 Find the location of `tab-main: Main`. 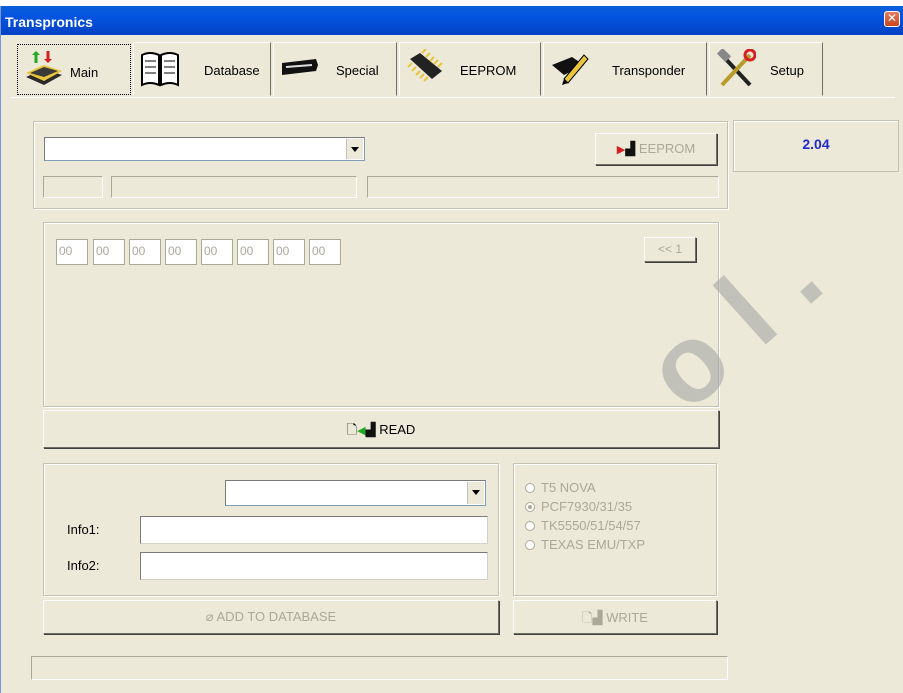

tab-main: Main is located at coordinates (74, 69).